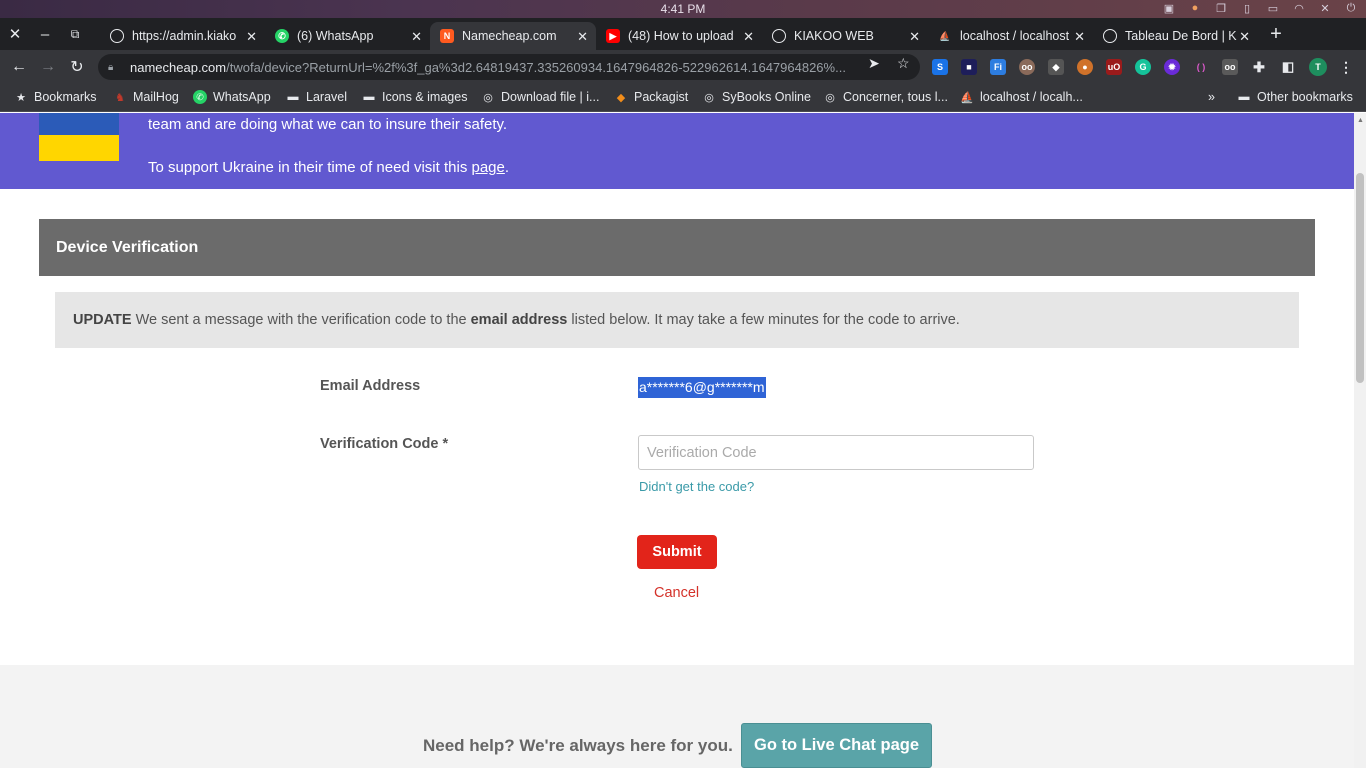 The height and width of the screenshot is (768, 1366). Describe the element at coordinates (845, 36) in the screenshot. I see `tab-kiakoo-web: KIAKOO WEB ✕` at that location.